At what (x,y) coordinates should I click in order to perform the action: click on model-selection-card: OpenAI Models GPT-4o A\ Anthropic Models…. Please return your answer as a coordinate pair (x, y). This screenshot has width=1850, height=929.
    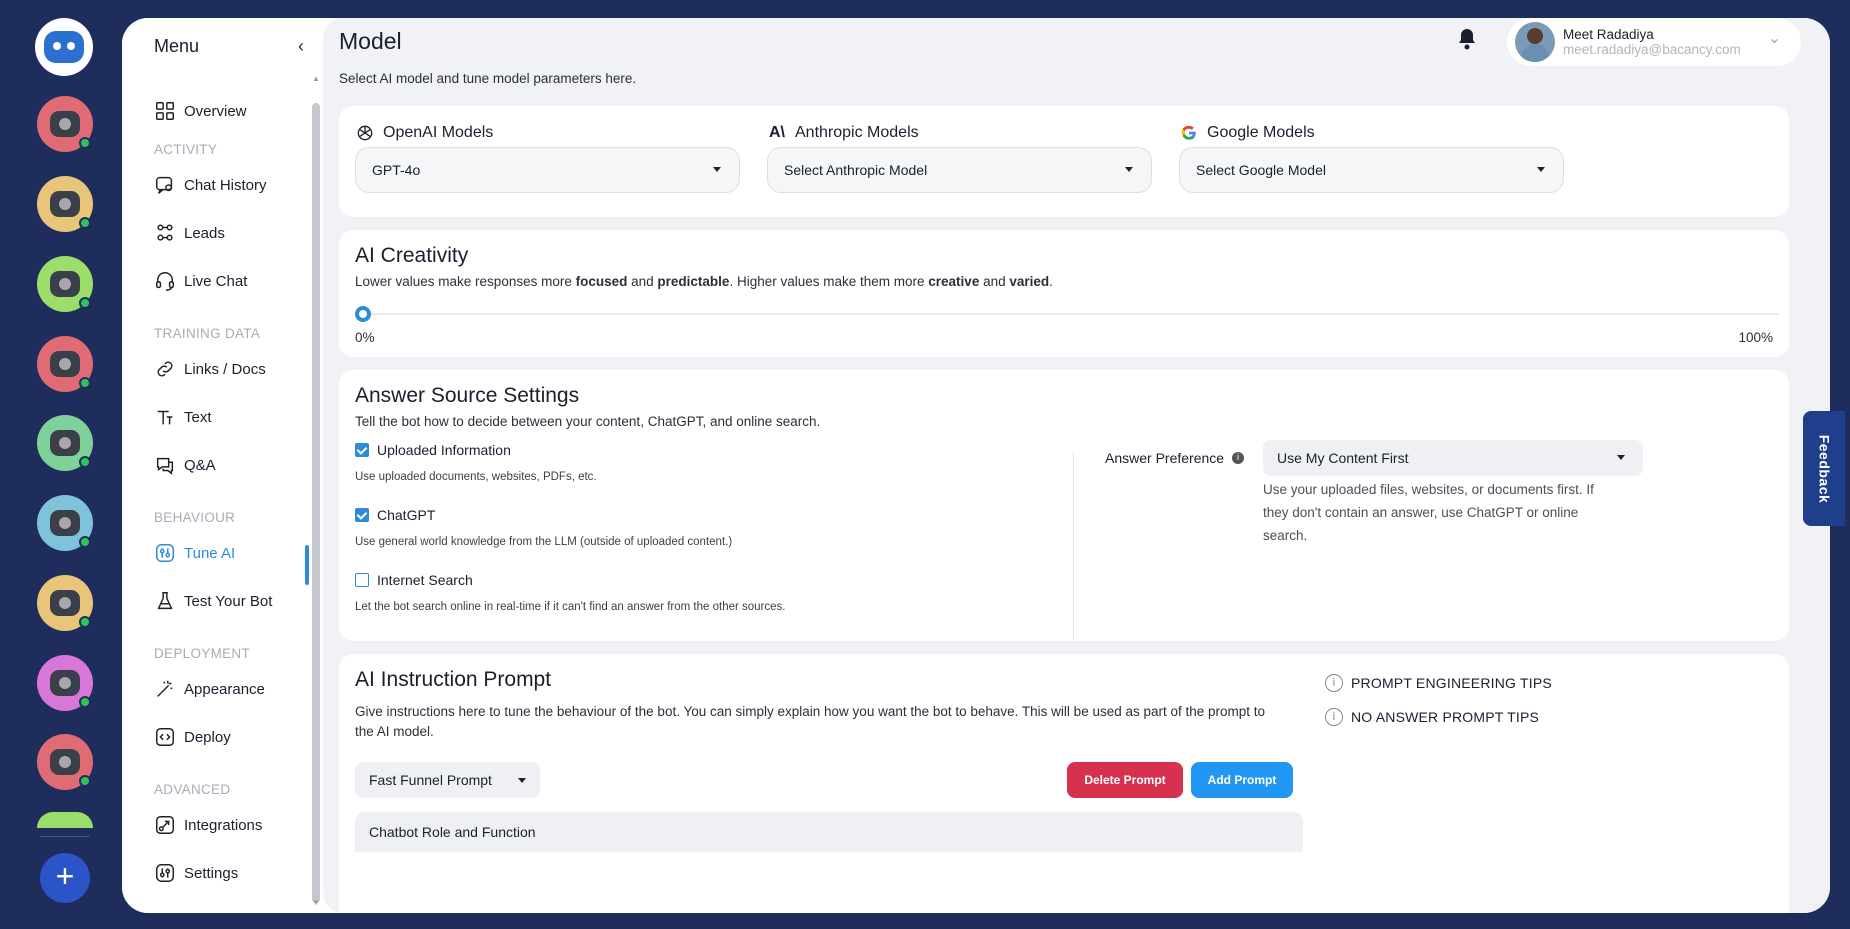
    Looking at the image, I should click on (1064, 161).